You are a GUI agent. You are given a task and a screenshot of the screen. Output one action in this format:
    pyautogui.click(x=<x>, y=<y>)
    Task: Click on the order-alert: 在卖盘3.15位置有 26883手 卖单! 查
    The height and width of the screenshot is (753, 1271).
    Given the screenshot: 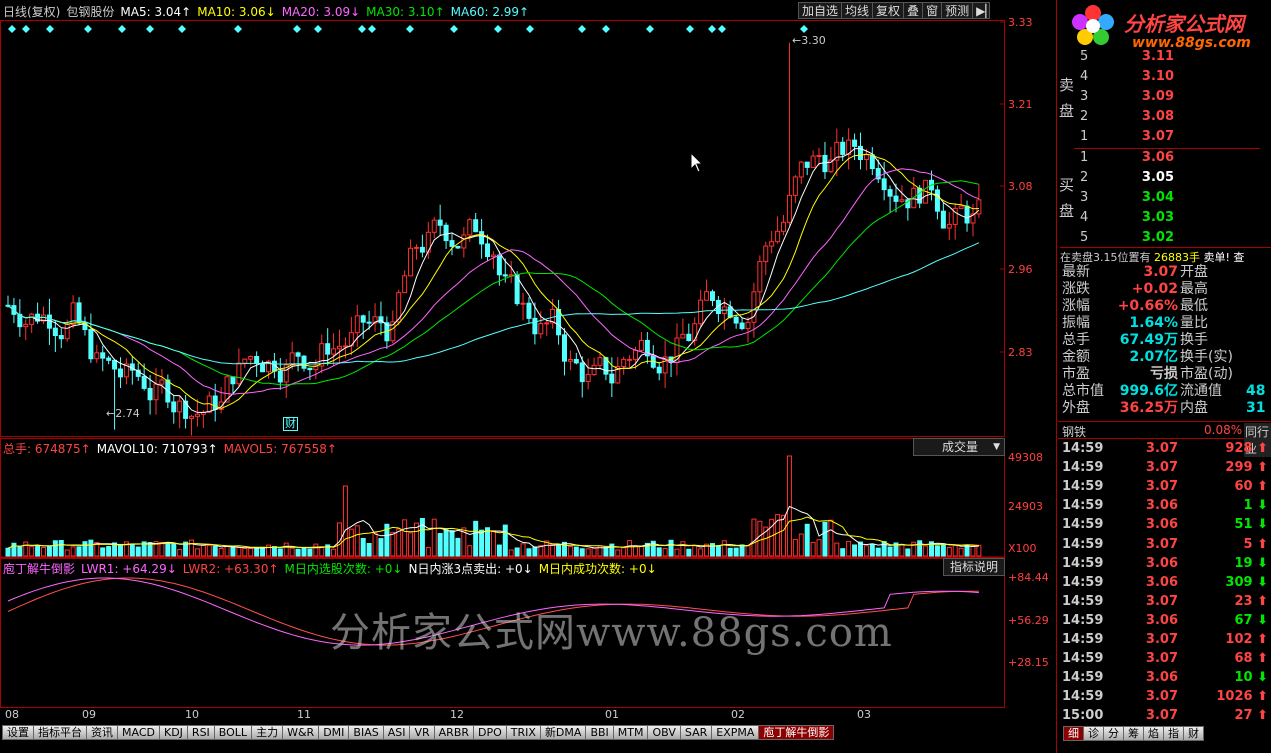 What is the action you would take?
    pyautogui.click(x=1165, y=256)
    